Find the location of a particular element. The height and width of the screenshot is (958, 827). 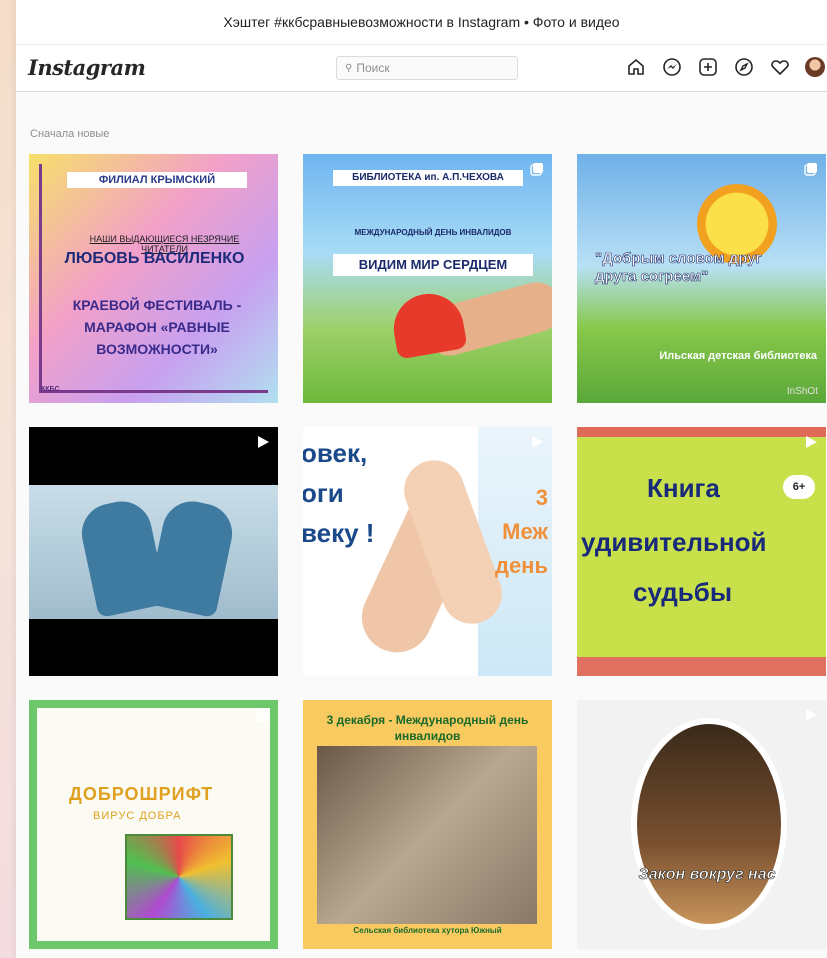

post-line: ВИРУС ДОБРА is located at coordinates (137, 816).